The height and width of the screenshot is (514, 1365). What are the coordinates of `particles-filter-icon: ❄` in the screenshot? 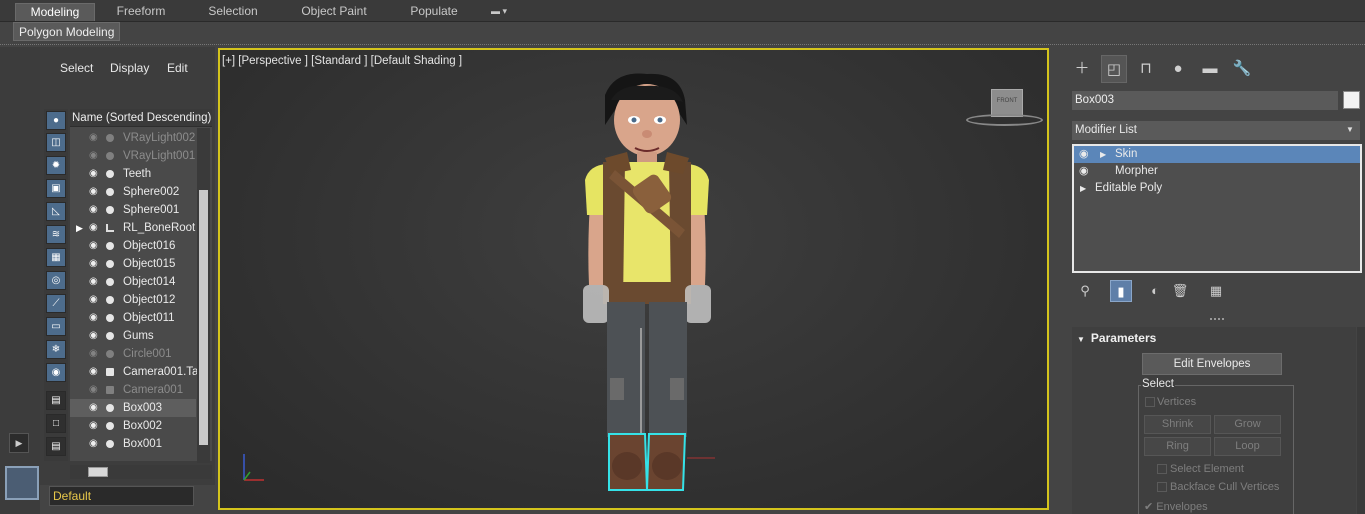 It's located at (56, 349).